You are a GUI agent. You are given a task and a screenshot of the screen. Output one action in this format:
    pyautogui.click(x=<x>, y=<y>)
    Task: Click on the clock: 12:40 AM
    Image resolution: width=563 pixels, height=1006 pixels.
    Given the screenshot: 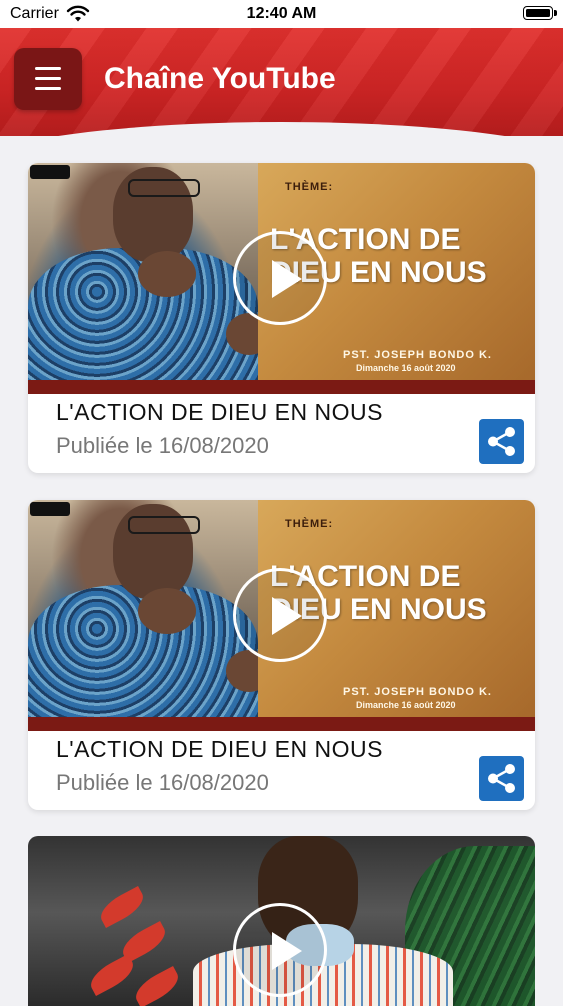 What is the action you would take?
    pyautogui.click(x=281, y=13)
    